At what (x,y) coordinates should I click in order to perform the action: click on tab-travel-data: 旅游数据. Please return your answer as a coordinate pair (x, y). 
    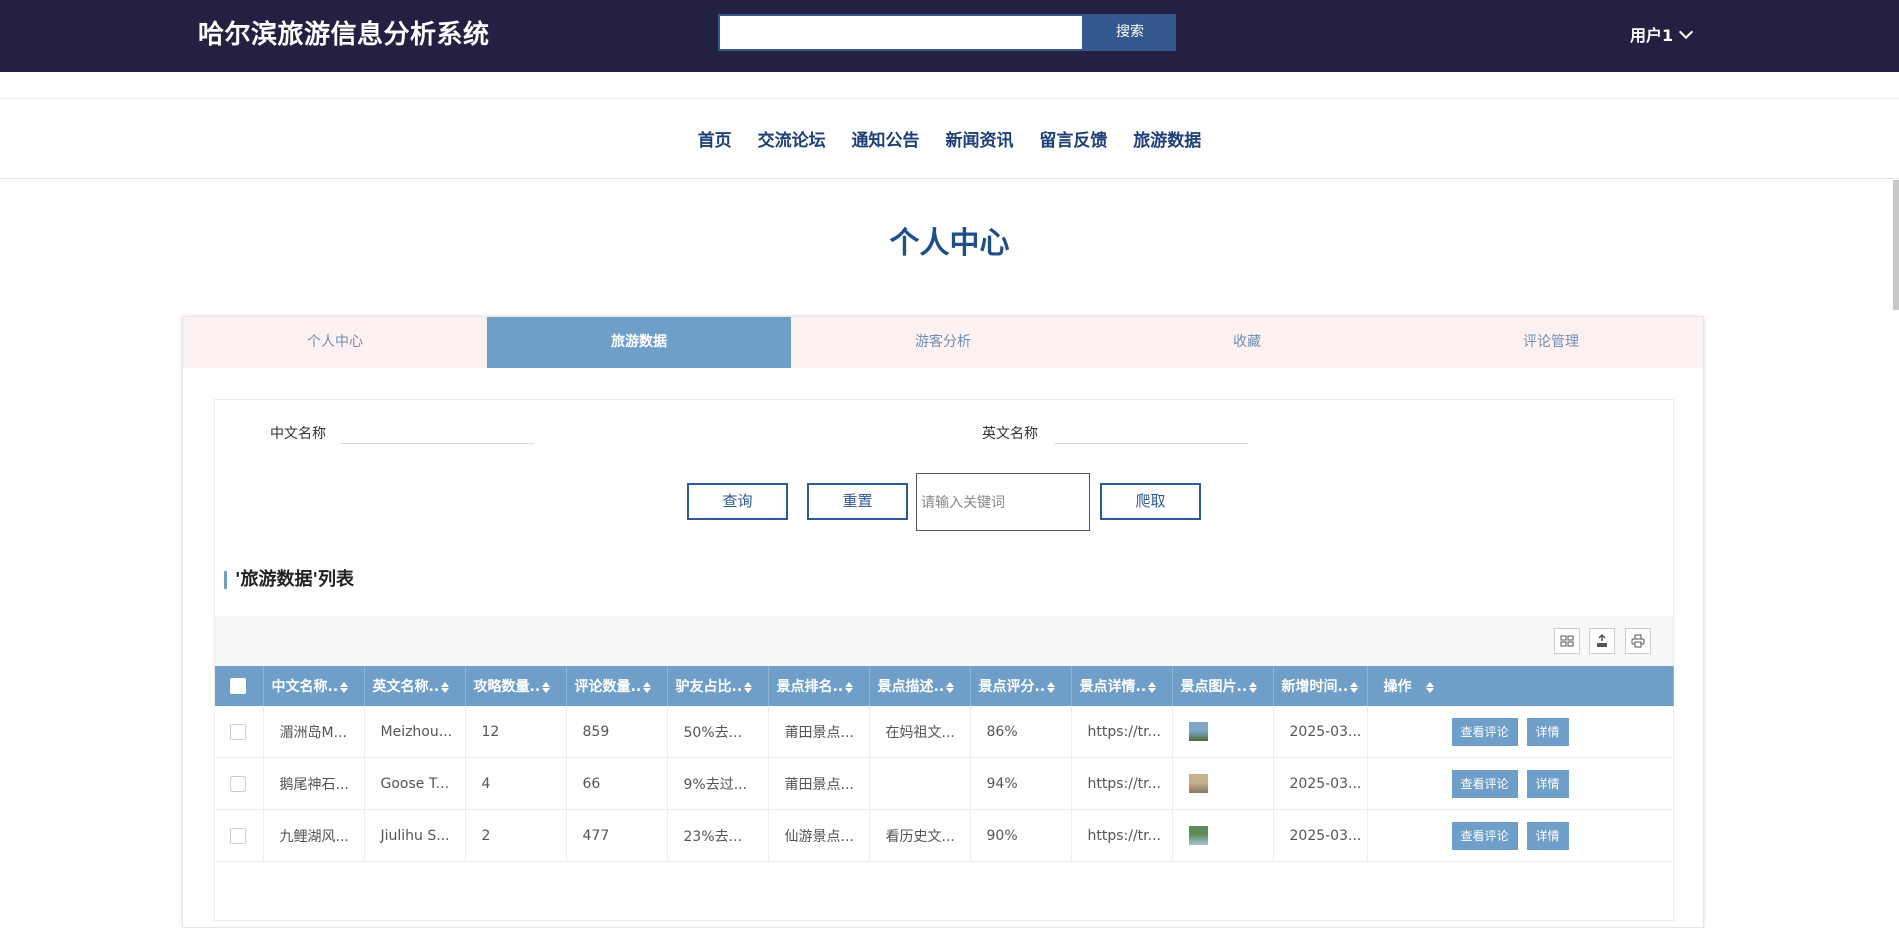
    Looking at the image, I should click on (639, 342).